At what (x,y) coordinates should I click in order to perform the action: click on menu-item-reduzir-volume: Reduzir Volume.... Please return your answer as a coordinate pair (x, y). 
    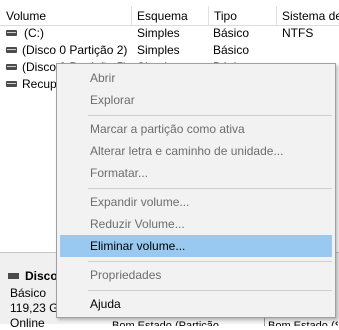
    Looking at the image, I should click on (196, 224).